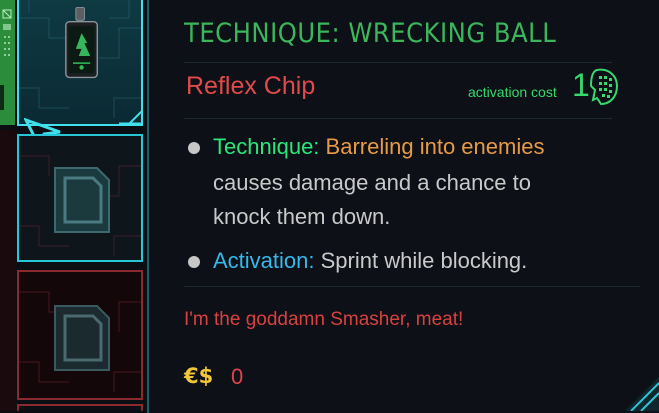 This screenshot has width=659, height=413. I want to click on title-divider, so click(398, 62).